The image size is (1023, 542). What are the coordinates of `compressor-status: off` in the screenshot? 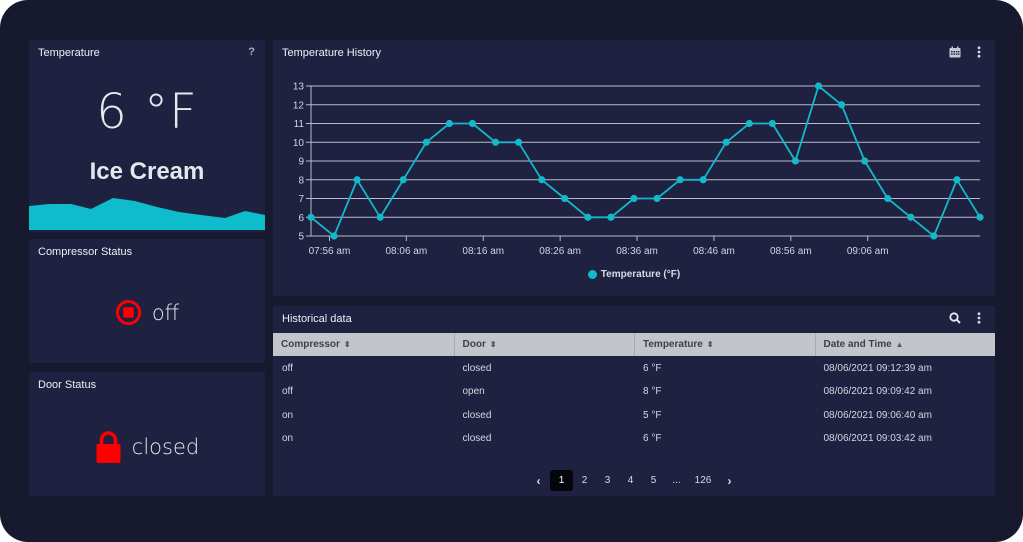 It's located at (147, 312).